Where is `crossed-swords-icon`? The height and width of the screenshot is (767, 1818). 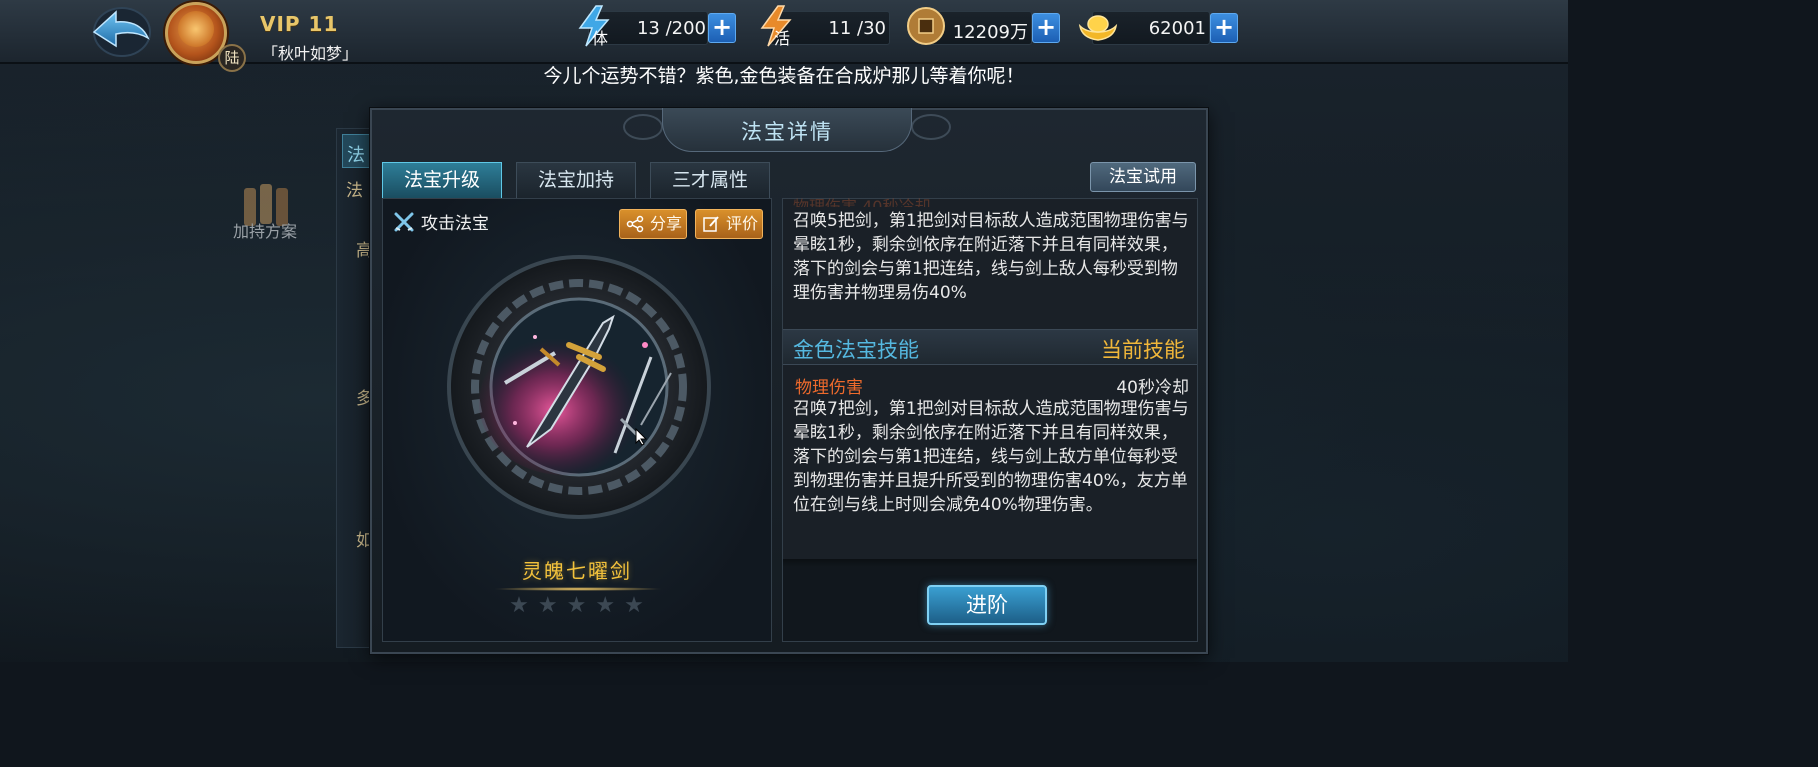 crossed-swords-icon is located at coordinates (404, 222).